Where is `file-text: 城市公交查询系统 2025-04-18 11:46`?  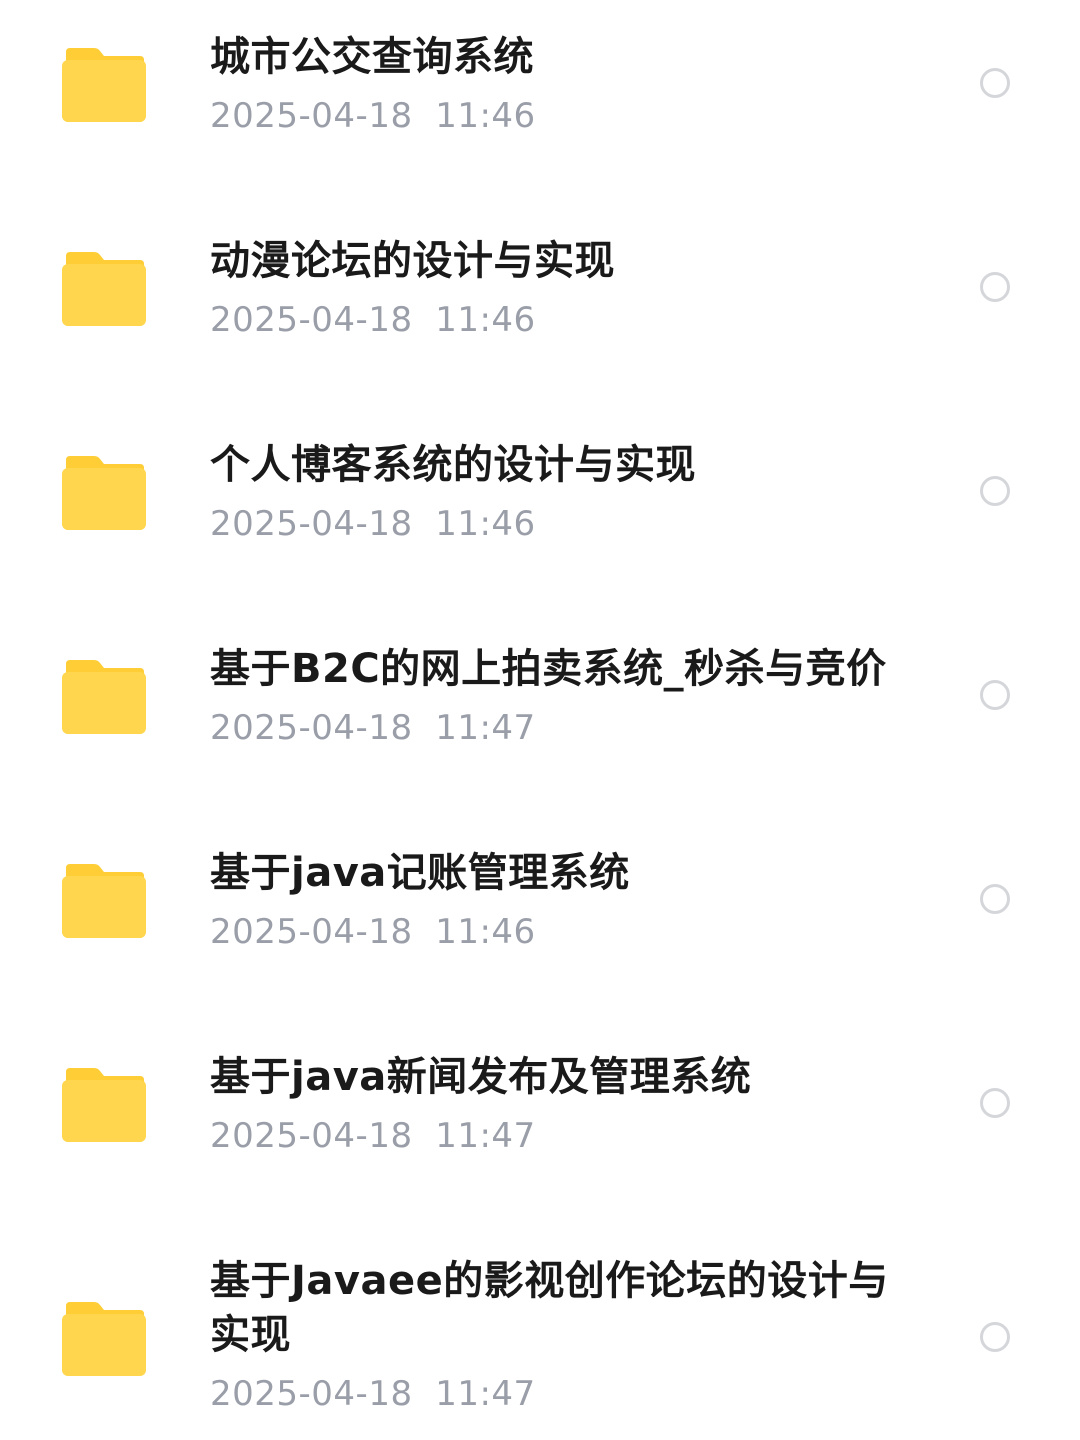
file-text: 城市公交查询系统 2025-04-18 11:46 is located at coordinates (560, 84).